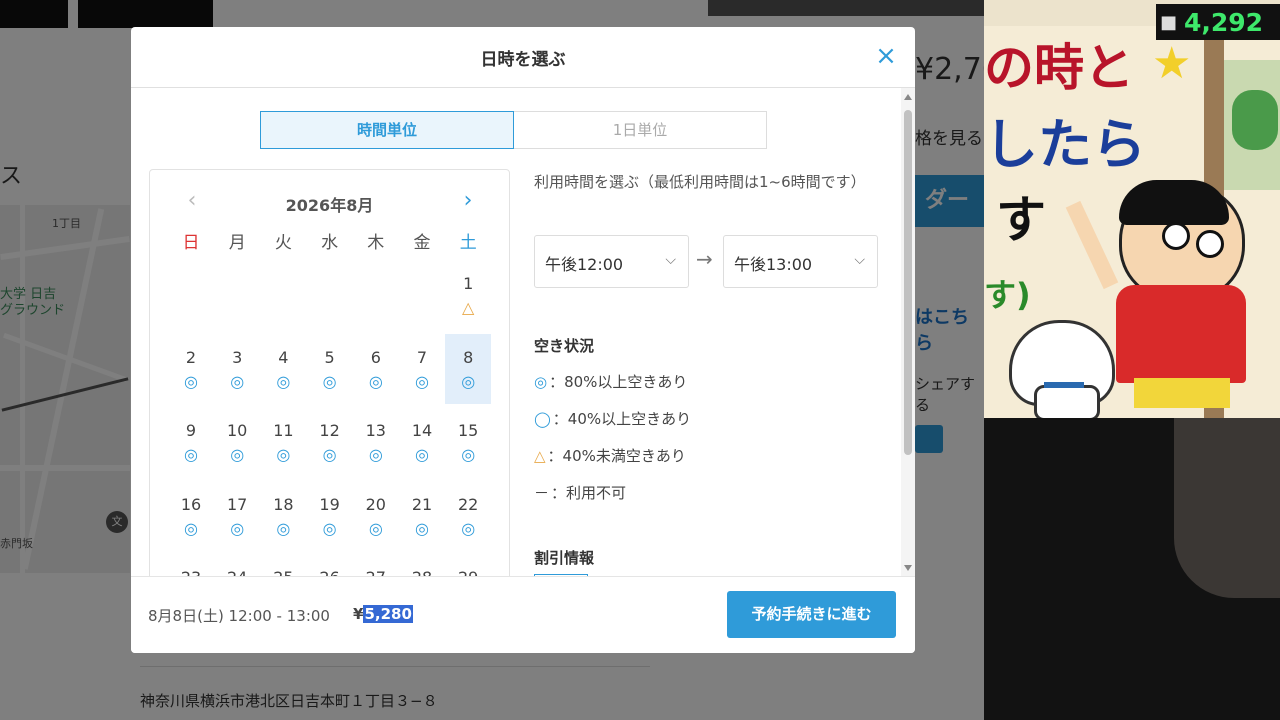  Describe the element at coordinates (237, 243) in the screenshot. I see `weekday-label: 月` at that location.